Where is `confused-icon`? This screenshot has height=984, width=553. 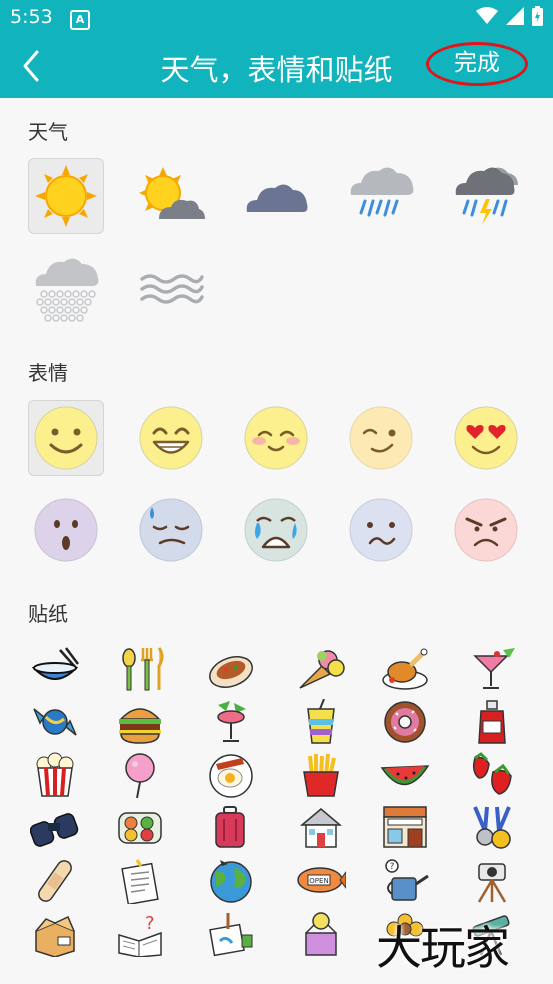
confused-icon is located at coordinates (381, 530).